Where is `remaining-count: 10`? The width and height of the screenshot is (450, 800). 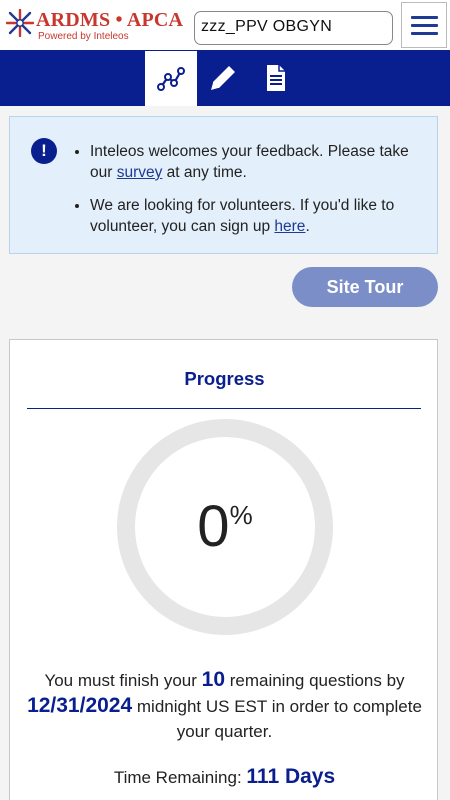 remaining-count: 10 is located at coordinates (213, 679).